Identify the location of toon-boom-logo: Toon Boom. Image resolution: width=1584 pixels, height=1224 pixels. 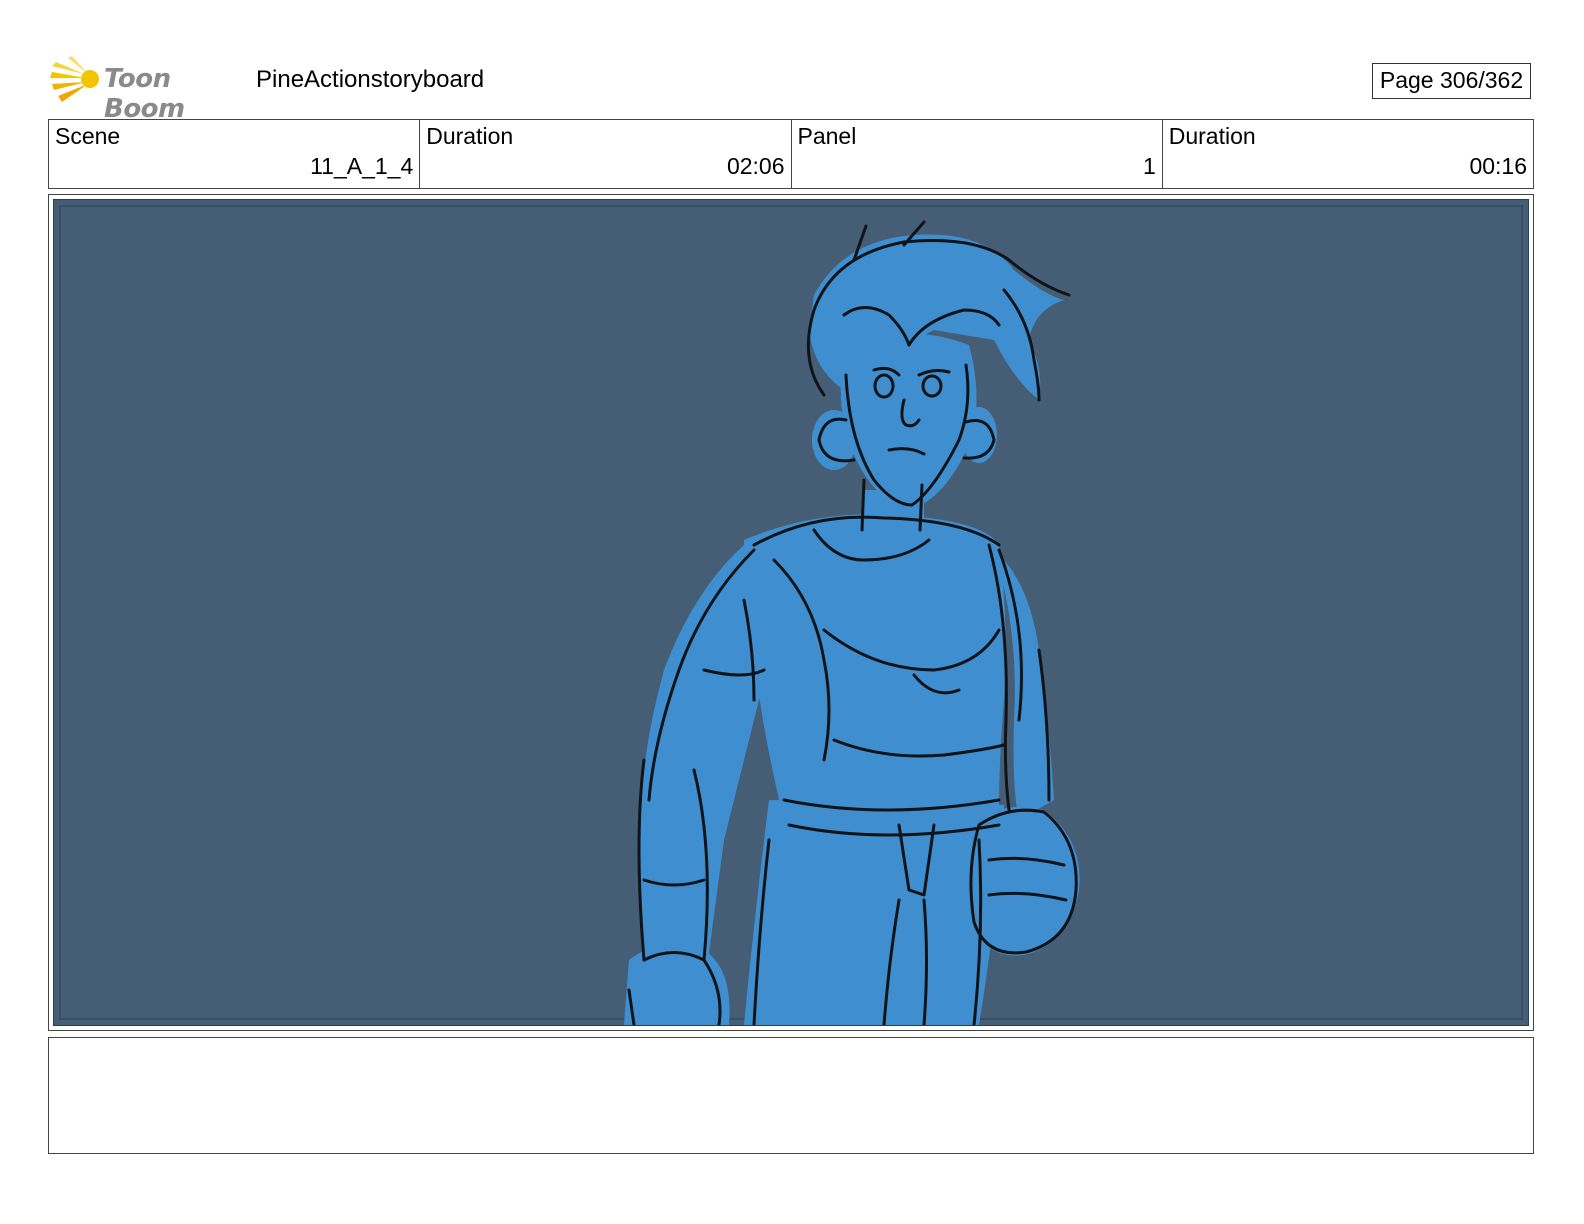
(145, 89).